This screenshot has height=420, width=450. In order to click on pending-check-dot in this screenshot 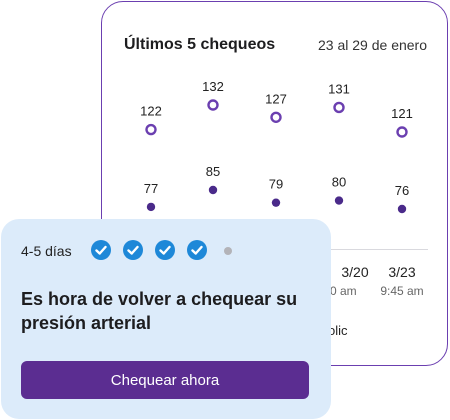, I will do `click(228, 251)`.